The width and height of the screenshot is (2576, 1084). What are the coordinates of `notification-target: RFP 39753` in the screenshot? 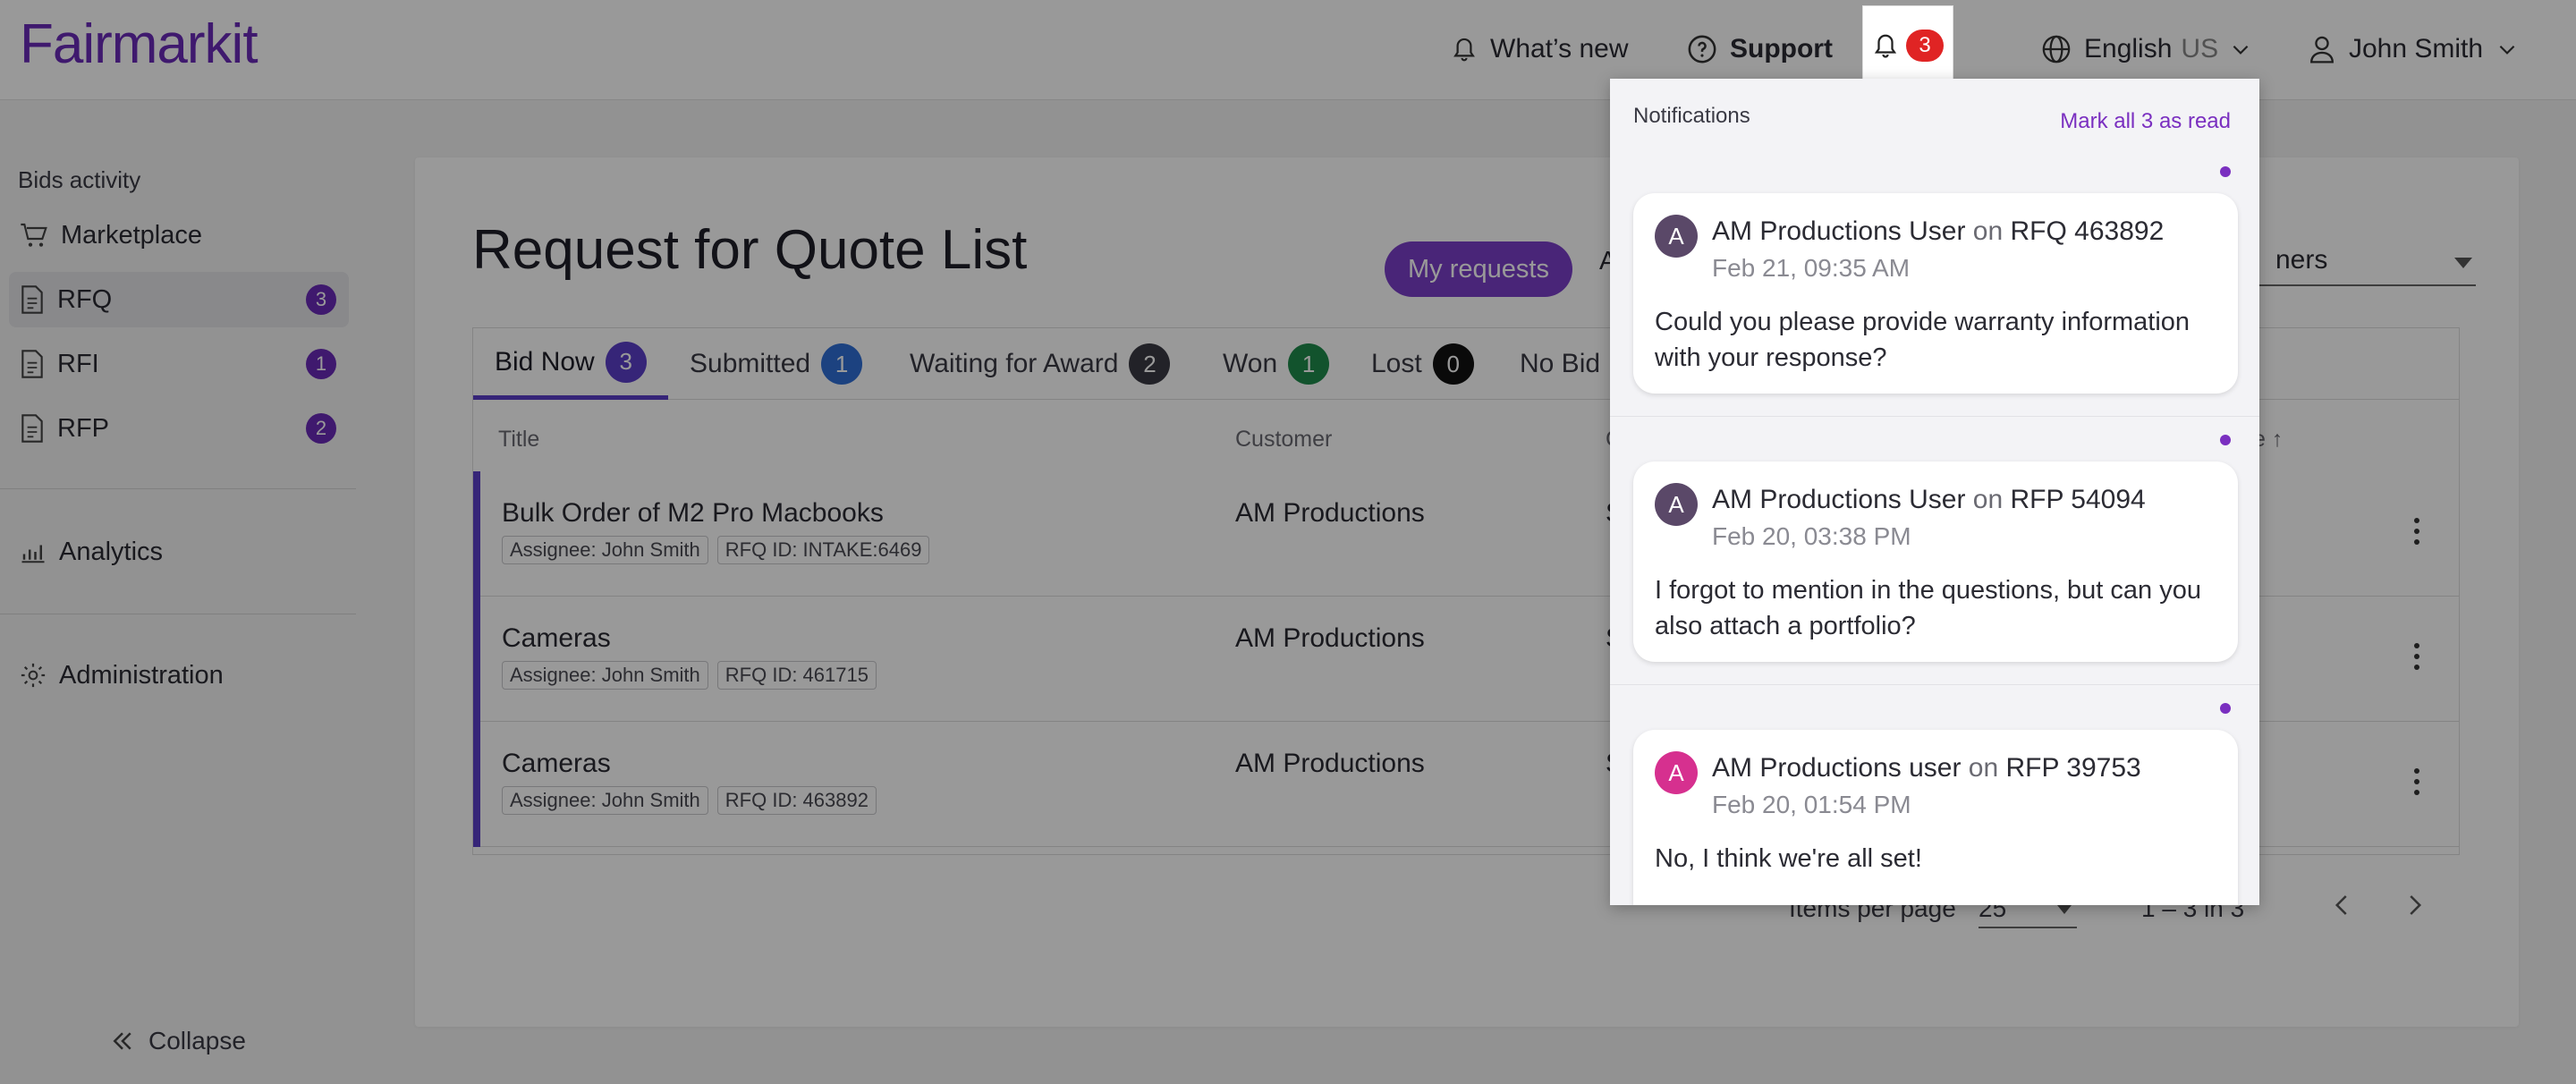 It's located at (2073, 768).